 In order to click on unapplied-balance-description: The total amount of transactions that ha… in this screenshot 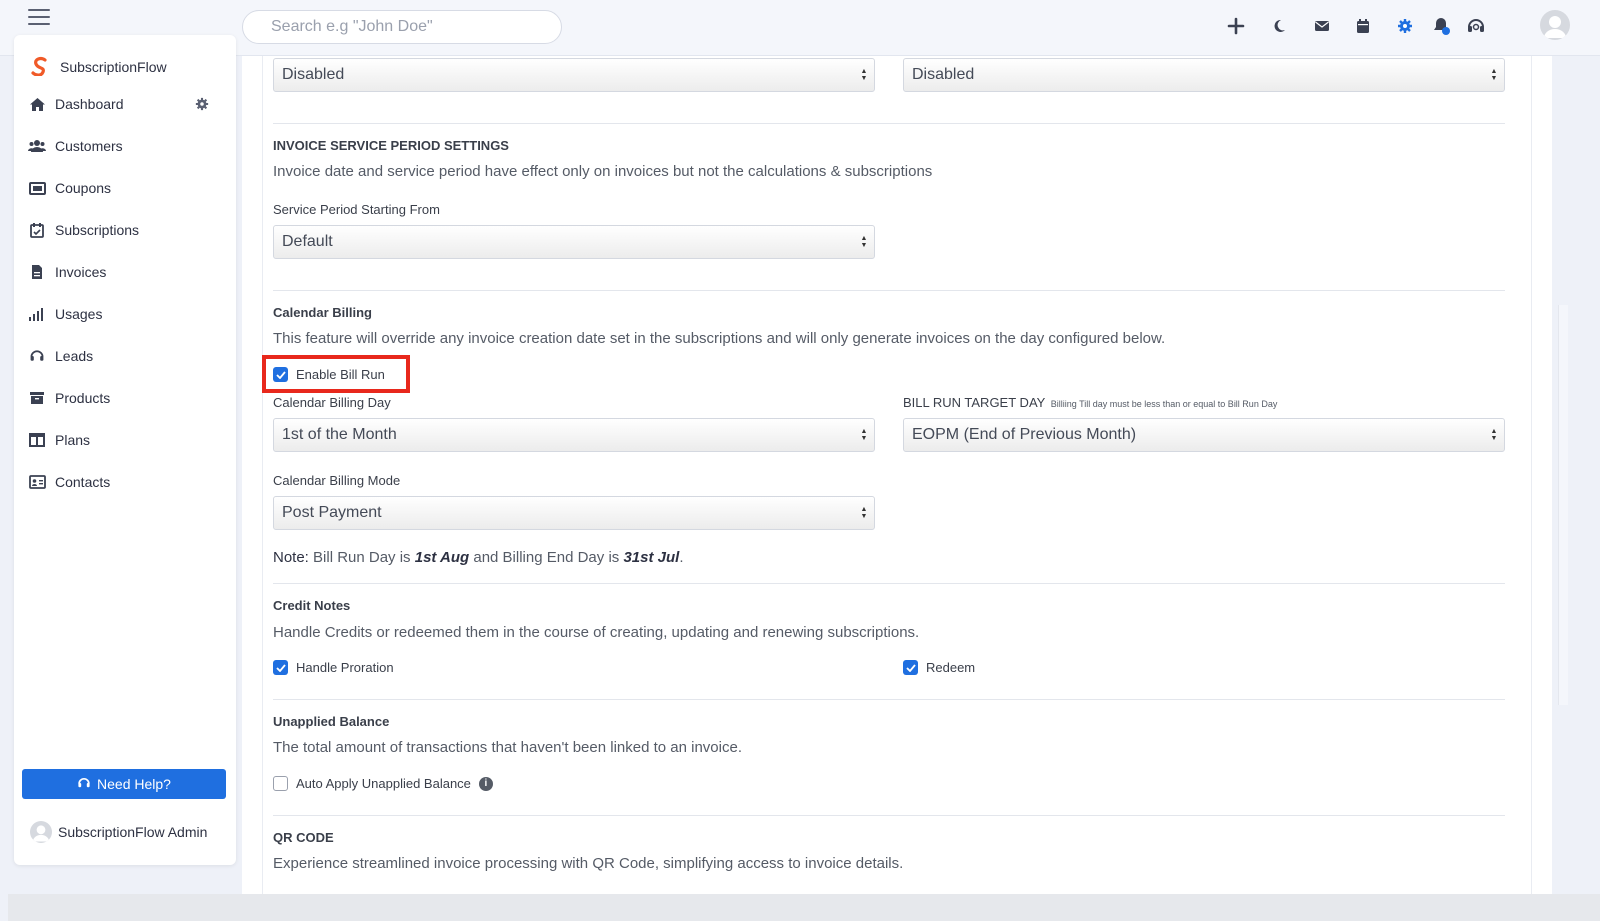, I will do `click(507, 747)`.